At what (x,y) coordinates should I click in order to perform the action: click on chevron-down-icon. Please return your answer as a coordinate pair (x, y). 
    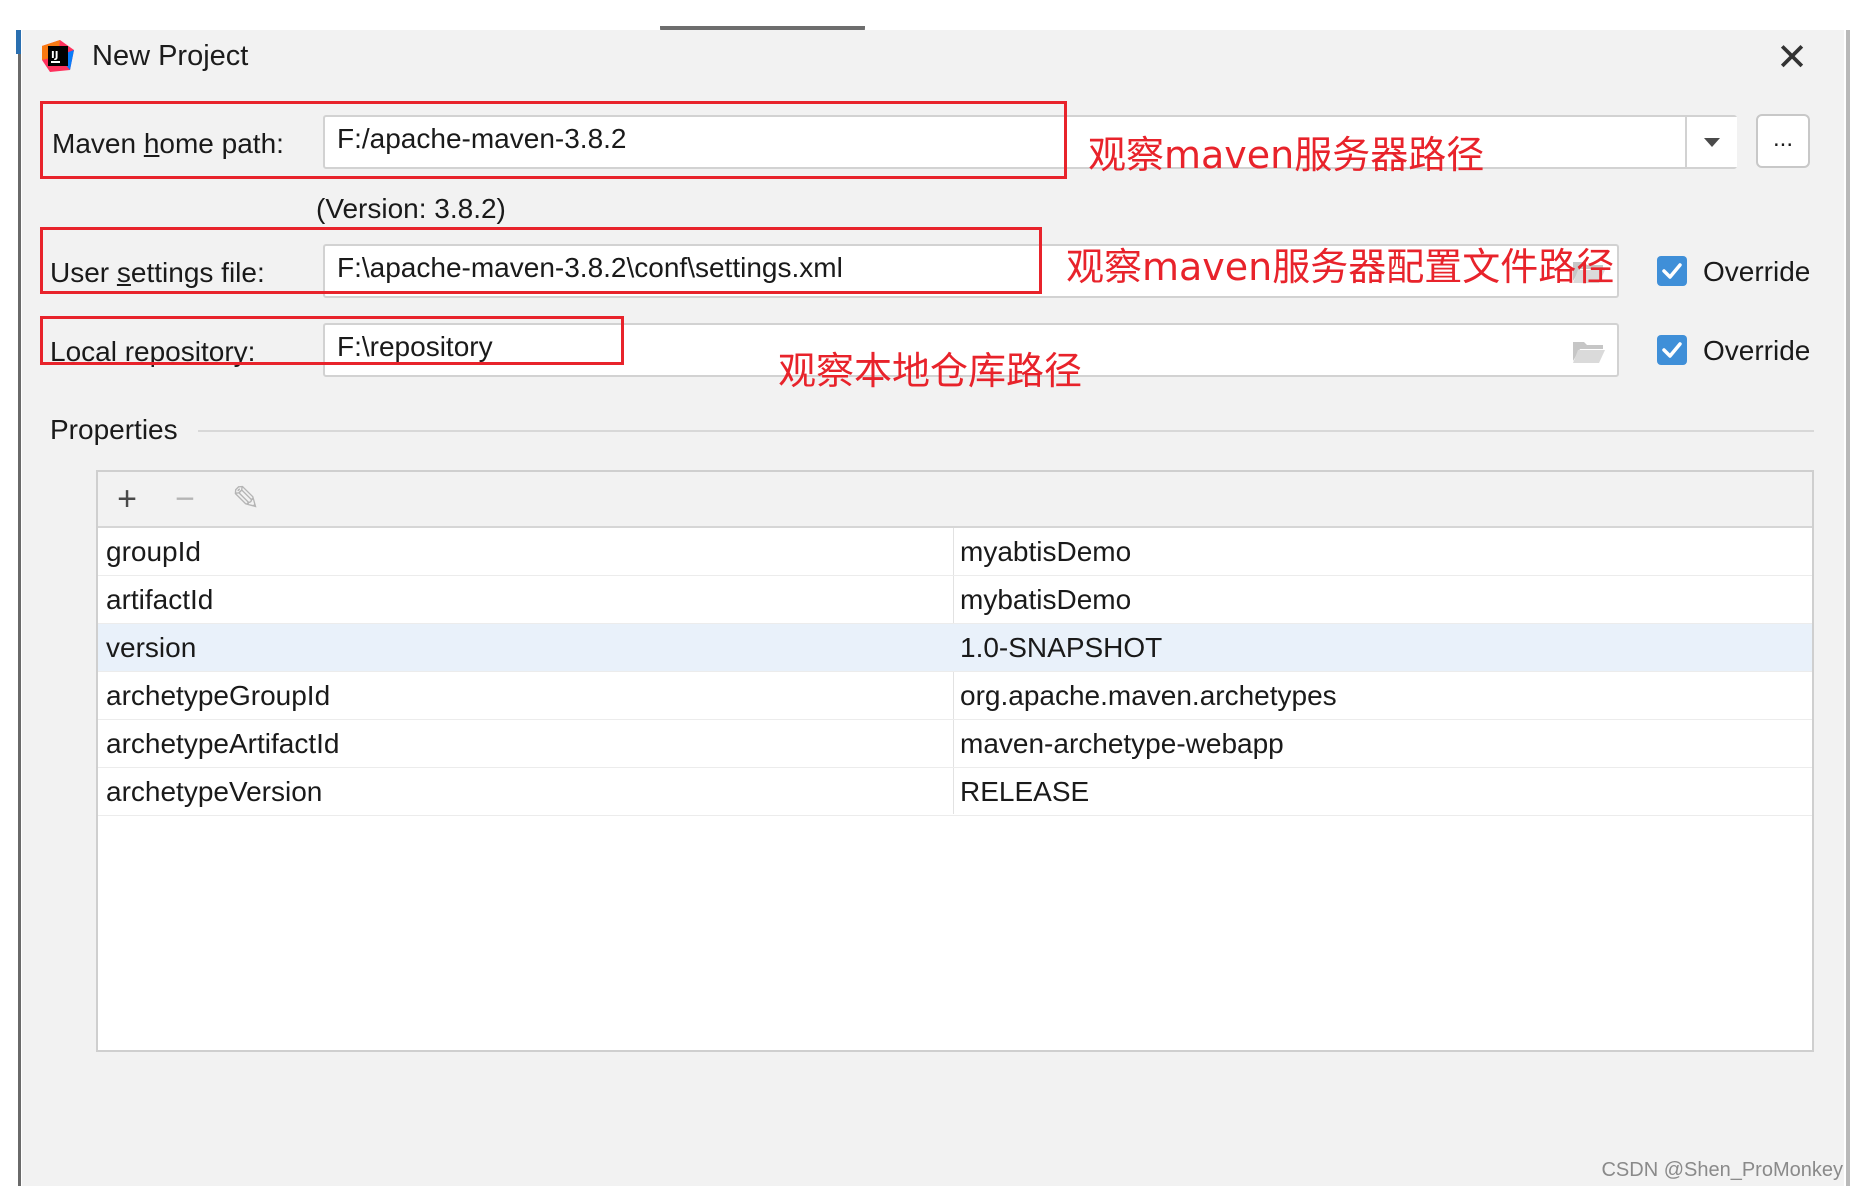
    Looking at the image, I should click on (1712, 142).